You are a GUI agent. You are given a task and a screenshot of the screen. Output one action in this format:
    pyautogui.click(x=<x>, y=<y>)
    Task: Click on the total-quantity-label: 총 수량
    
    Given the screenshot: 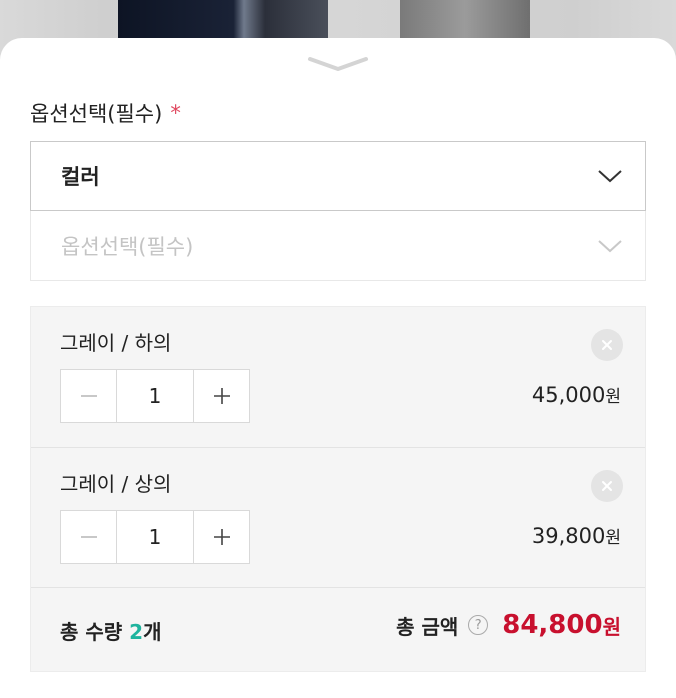 What is the action you would take?
    pyautogui.click(x=95, y=632)
    